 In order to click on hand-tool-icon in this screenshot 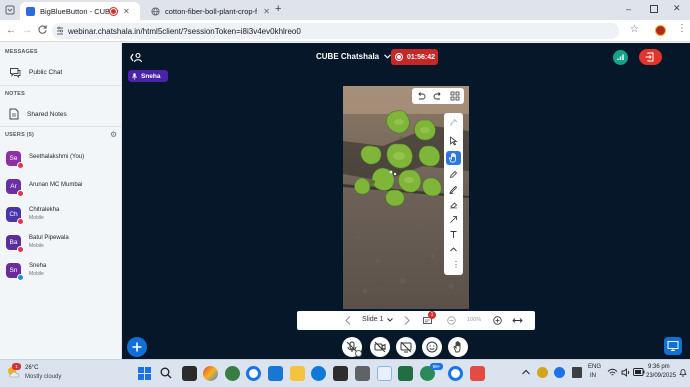, I will do `click(453, 158)`.